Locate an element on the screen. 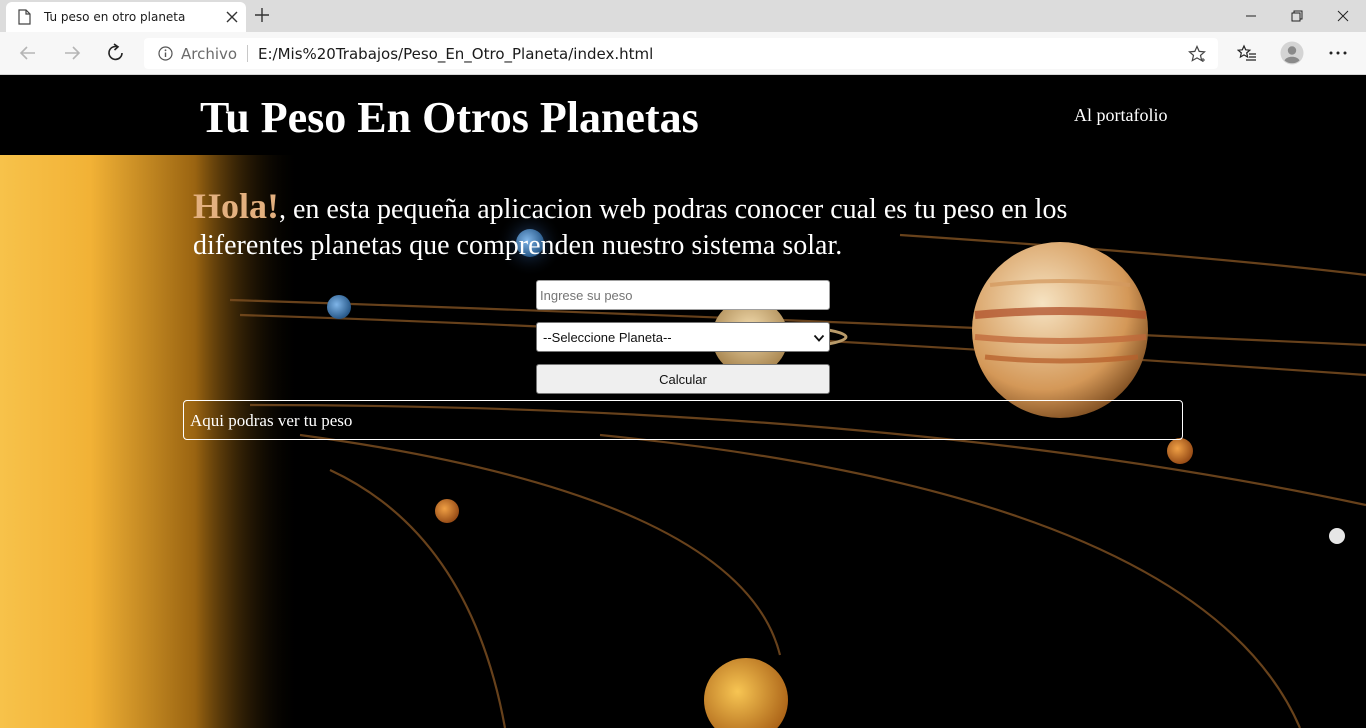  site-label: Archivo is located at coordinates (209, 54).